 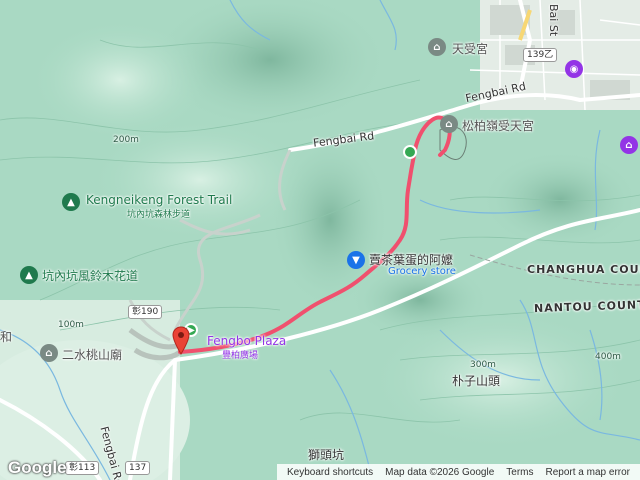 What do you see at coordinates (126, 140) in the screenshot?
I see `contour-label-200m: 200m` at bounding box center [126, 140].